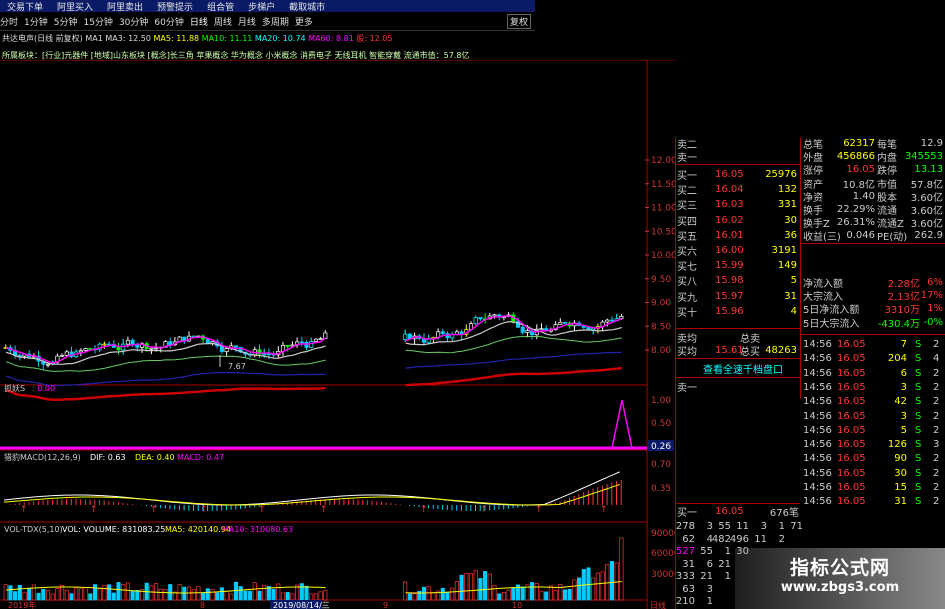  I want to click on tick-price-0: 16.05, so click(851, 344).